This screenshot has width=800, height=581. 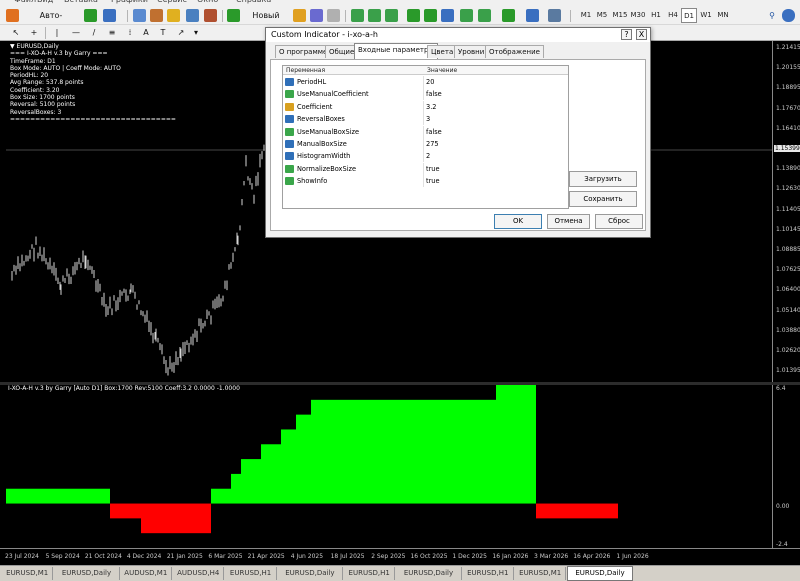 What do you see at coordinates (207, 2) in the screenshot?
I see `menu-item: Окно` at bounding box center [207, 2].